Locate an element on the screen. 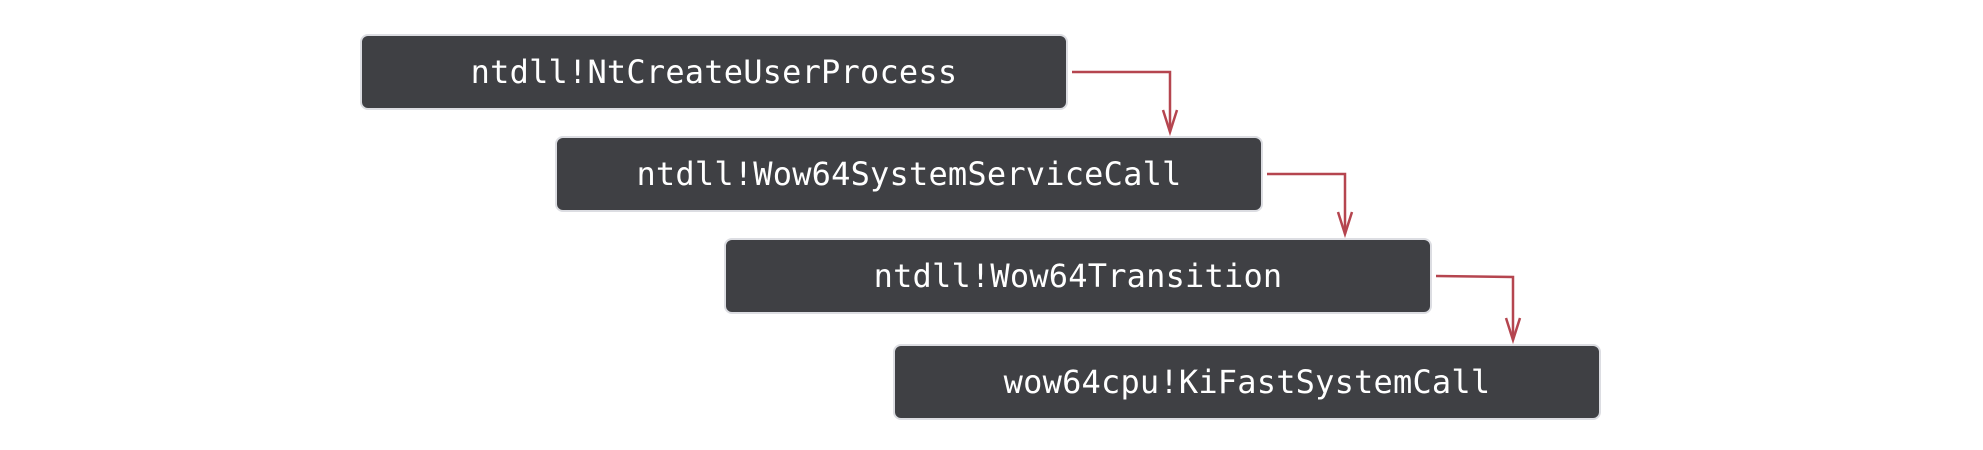 Image resolution: width=1983 pixels, height=450 pixels. node-wow64transition: ntdll!Wow64Transition is located at coordinates (1078, 276).